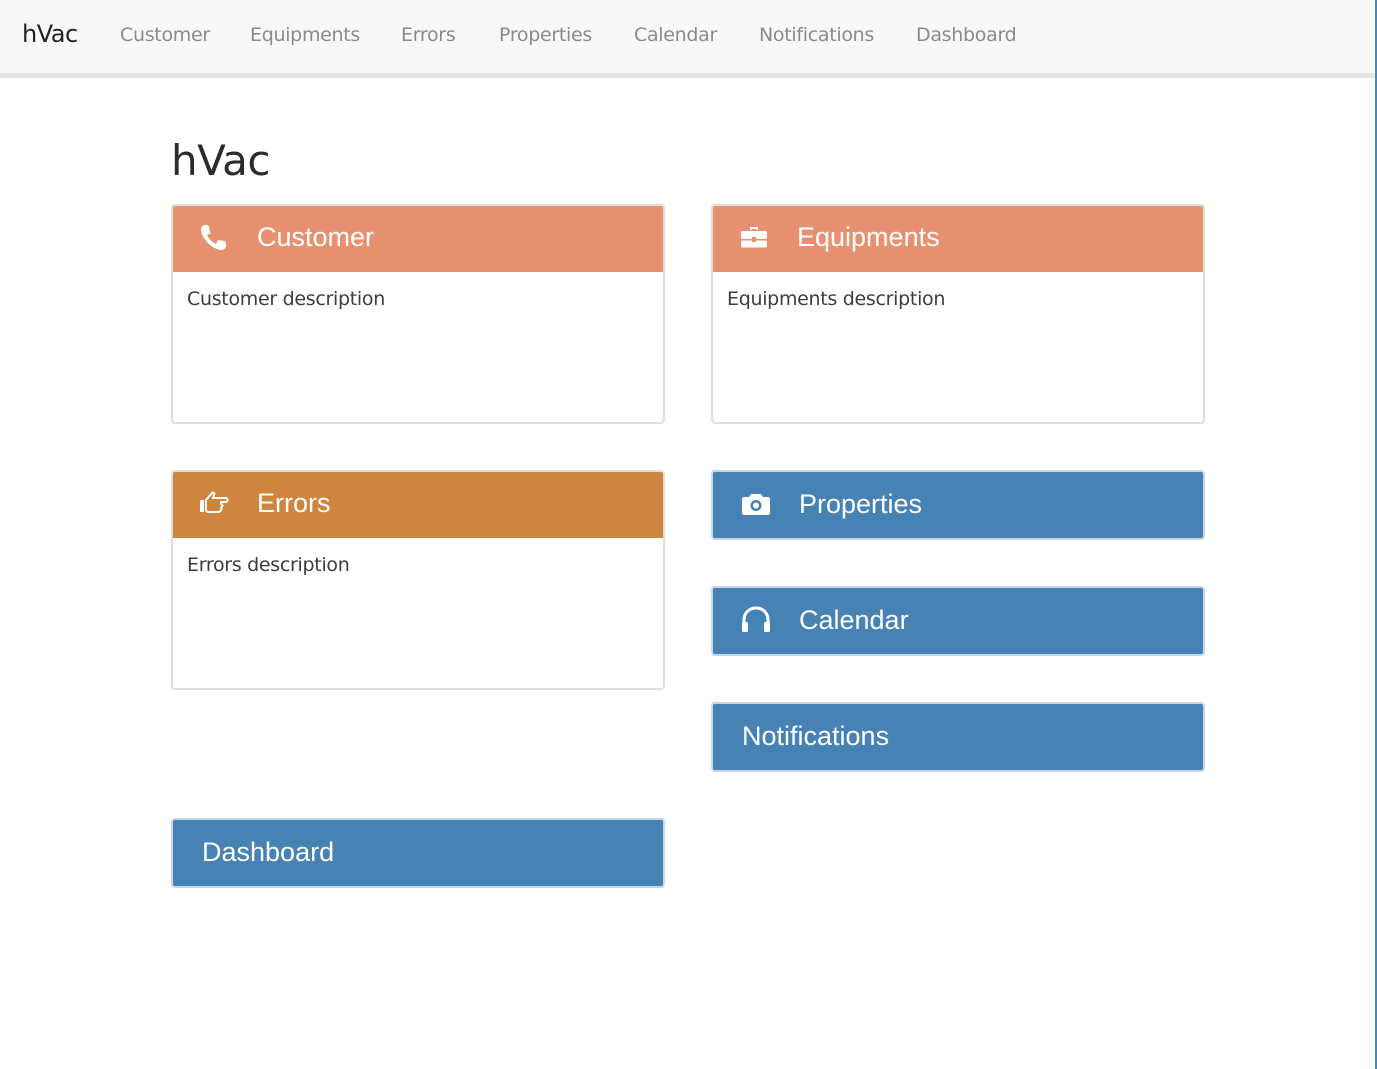 The height and width of the screenshot is (1069, 1377). What do you see at coordinates (958, 239) in the screenshot?
I see `equipments-panel-heading: Equipments` at bounding box center [958, 239].